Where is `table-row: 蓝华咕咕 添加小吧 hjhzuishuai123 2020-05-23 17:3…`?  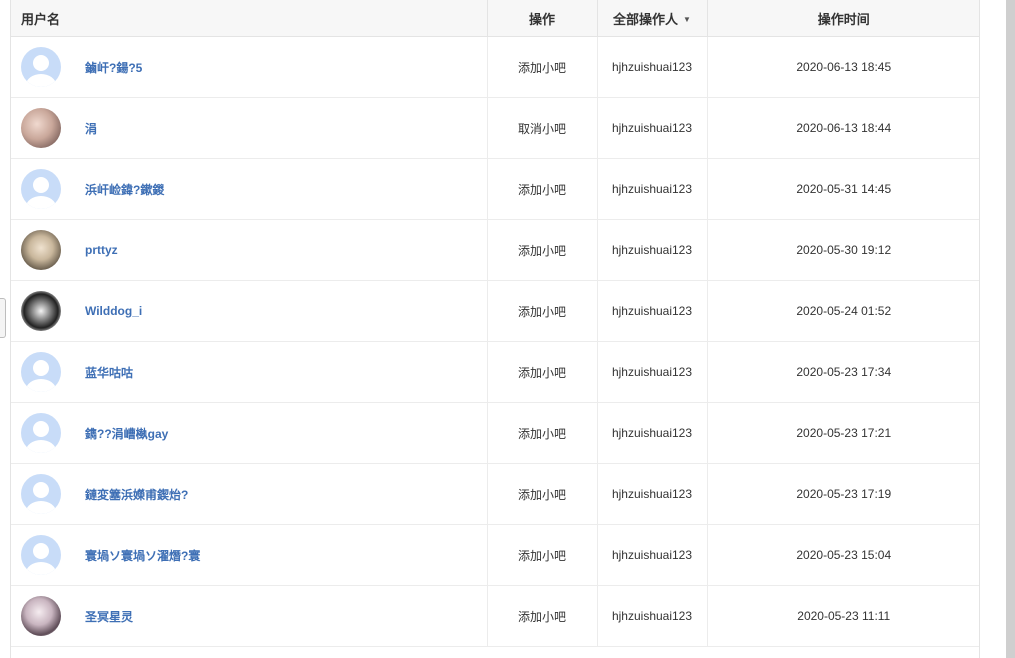 table-row: 蓝华咕咕 添加小吧 hjhzuishuai123 2020-05-23 17:3… is located at coordinates (495, 372).